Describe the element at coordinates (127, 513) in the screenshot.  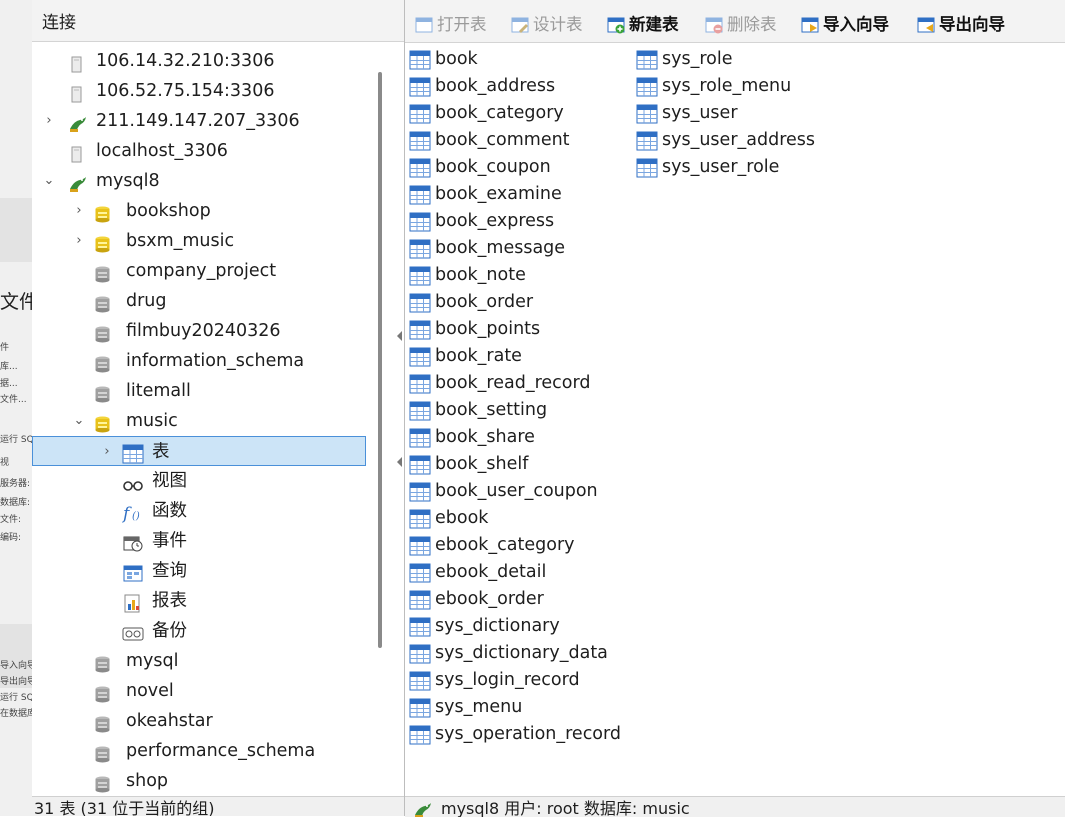
I see `svg-text: f` at that location.